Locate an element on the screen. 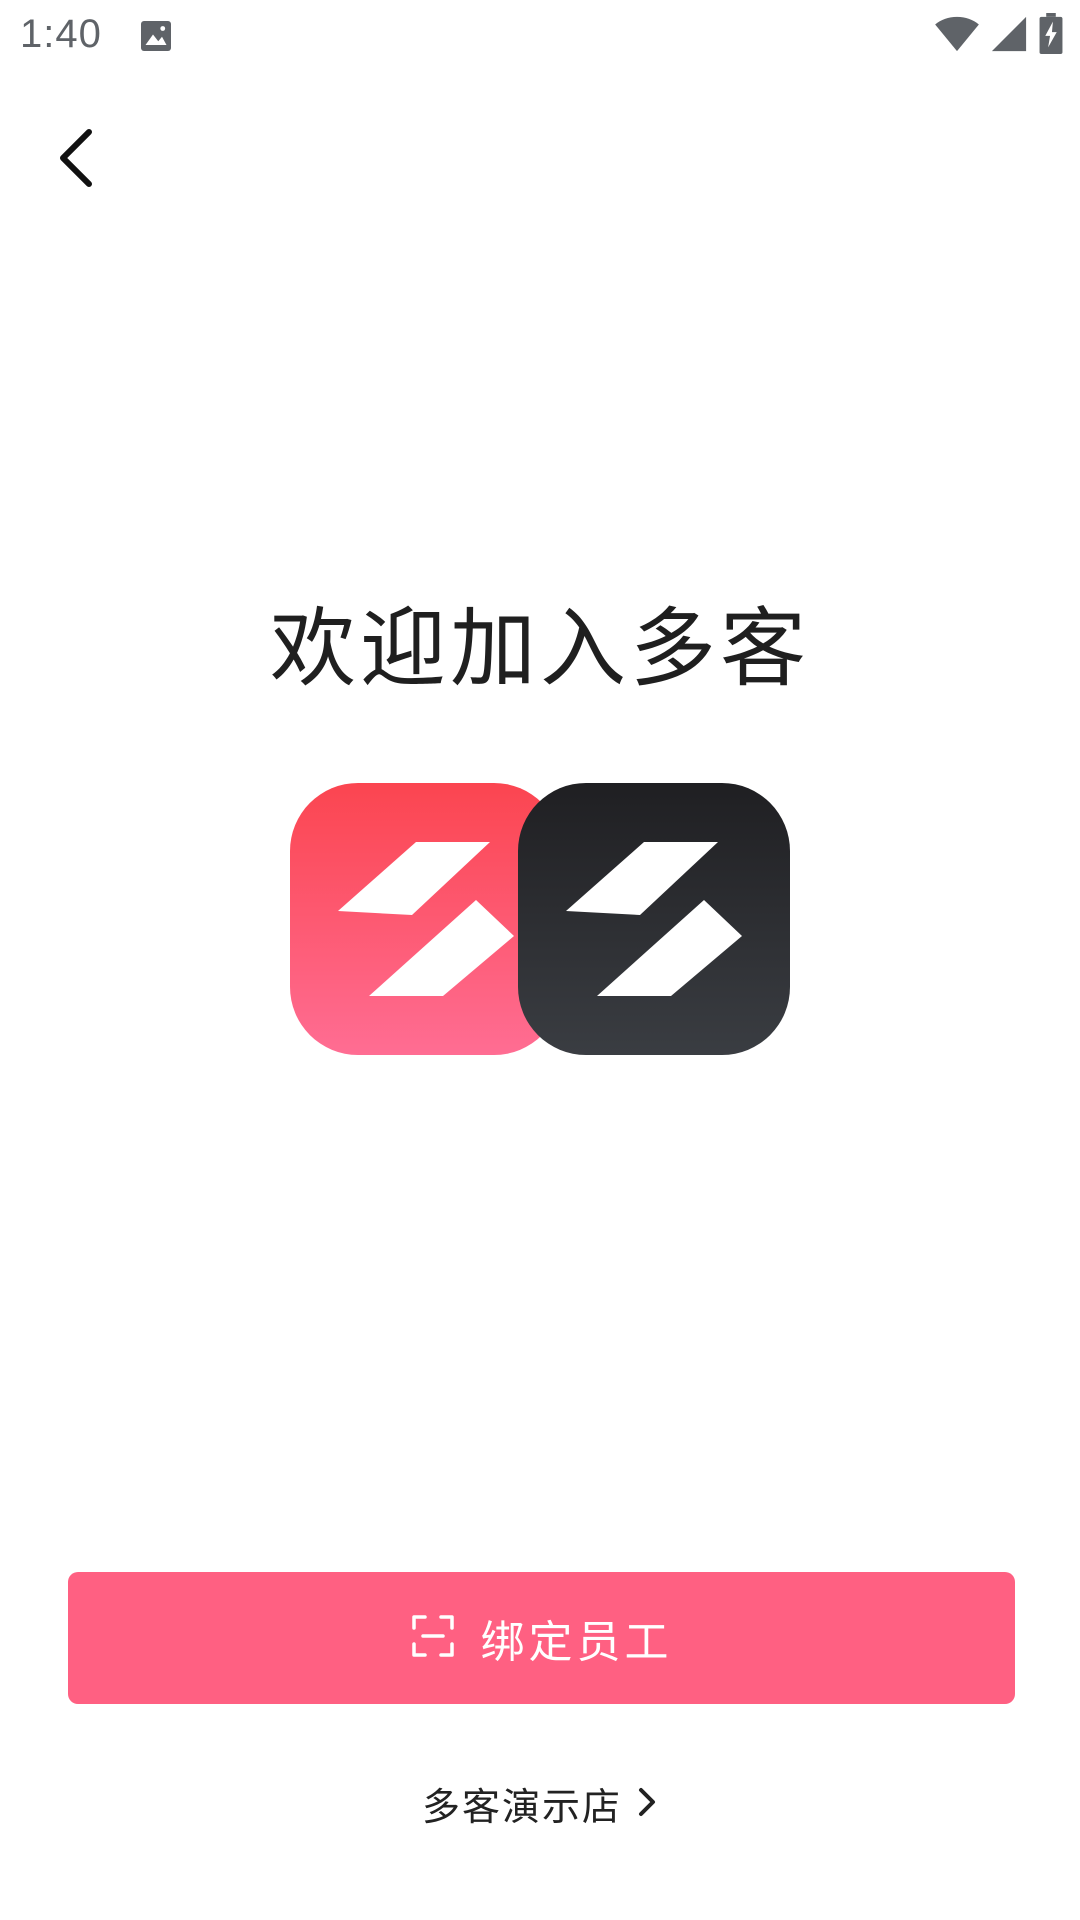 This screenshot has width=1080, height=1920. app-logos is located at coordinates (540, 919).